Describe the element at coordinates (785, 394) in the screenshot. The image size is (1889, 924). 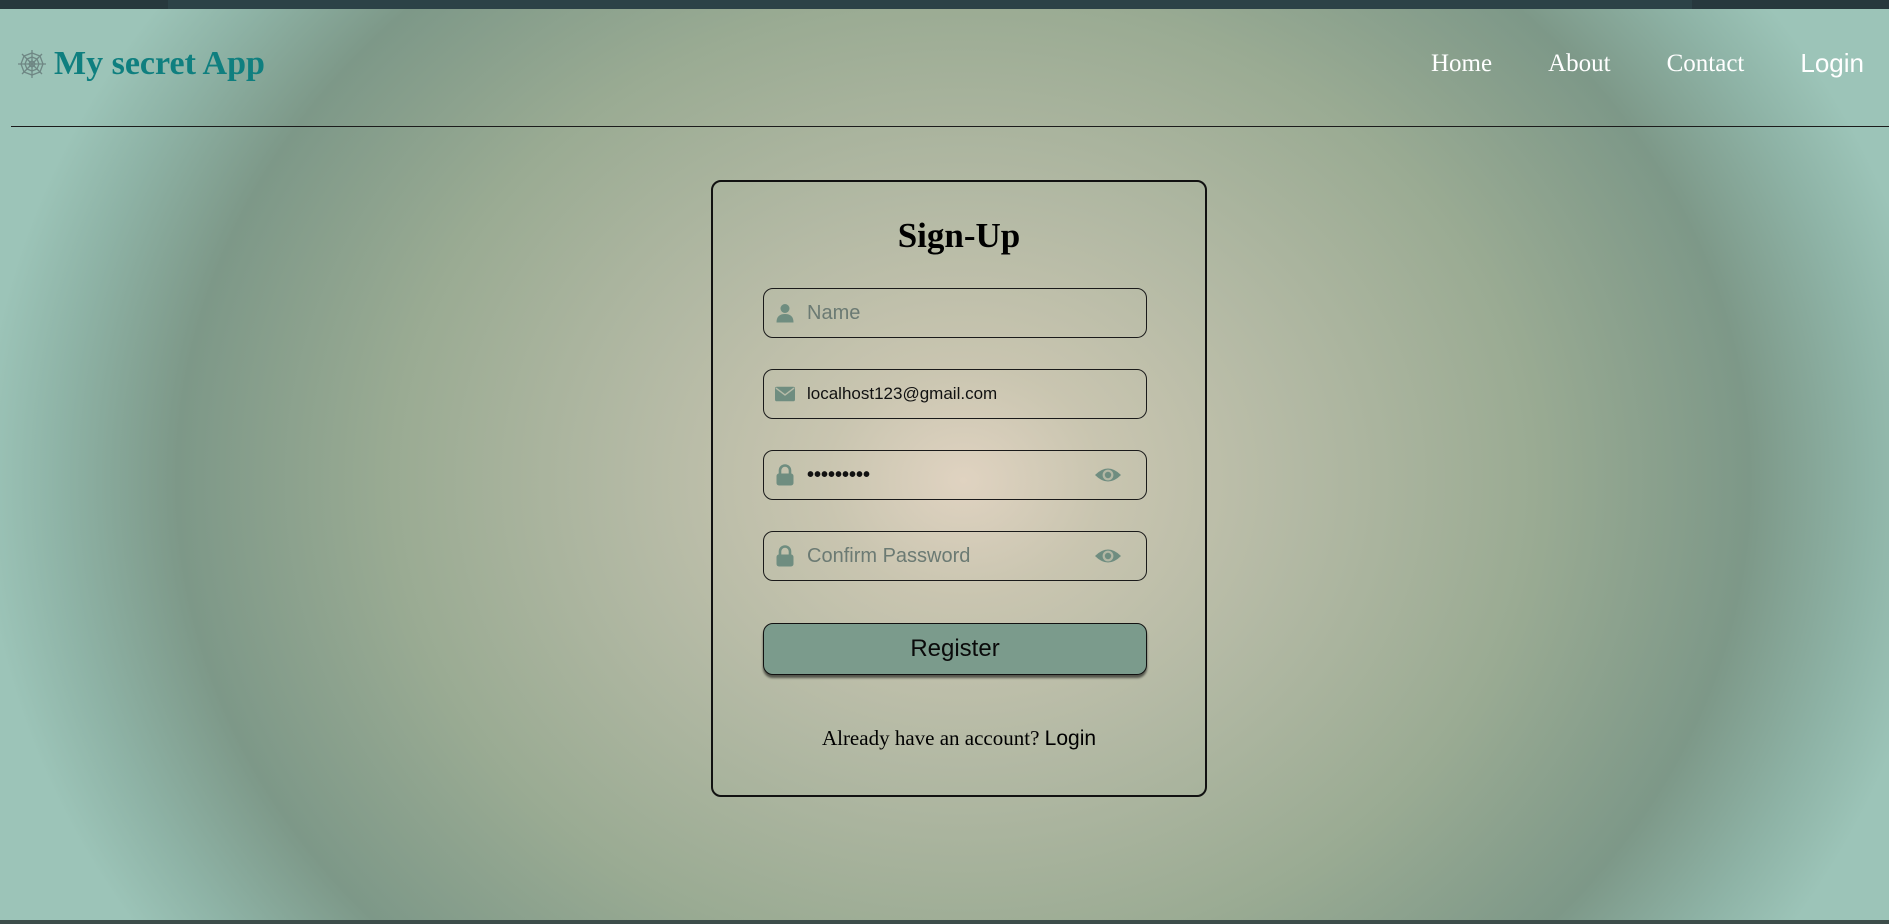
I see `envelope-icon` at that location.